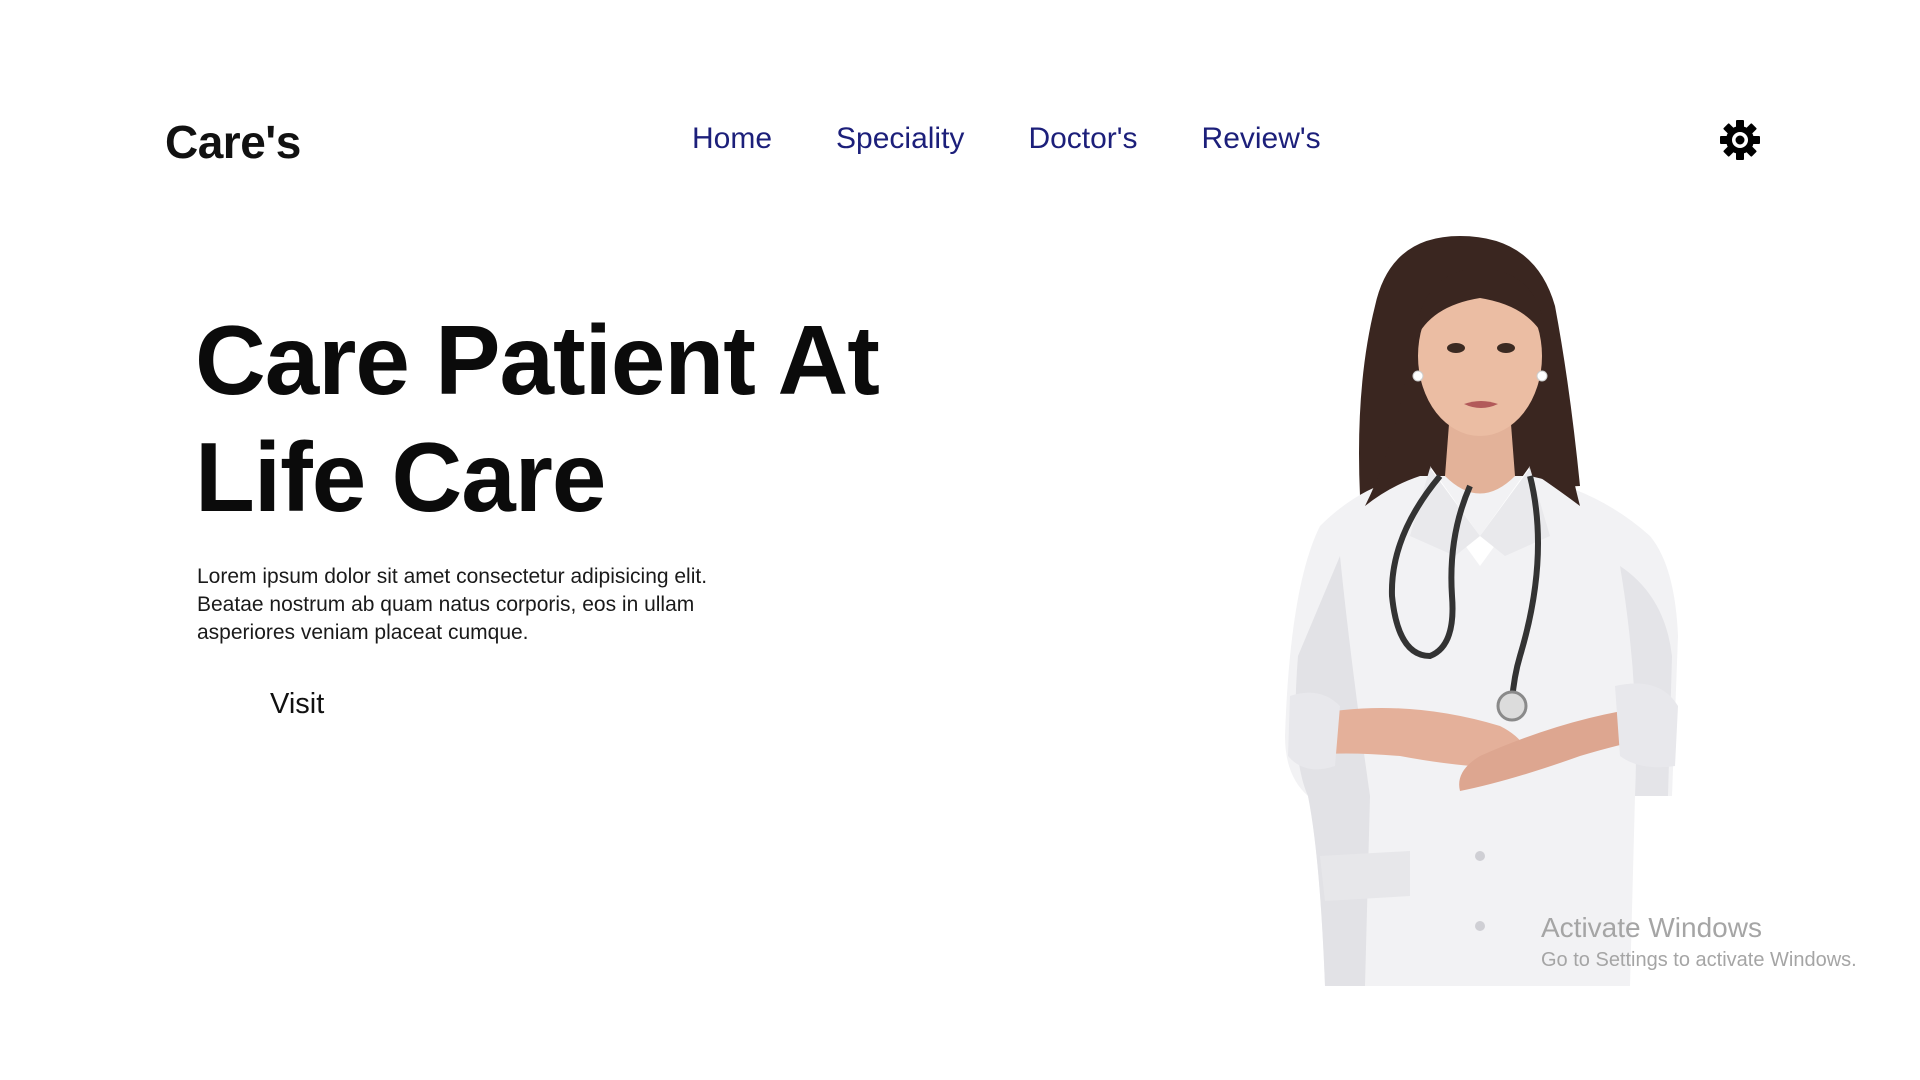 This screenshot has height=1080, width=1920. What do you see at coordinates (1082, 139) in the screenshot?
I see `nav-link-doctors: Doctor's` at bounding box center [1082, 139].